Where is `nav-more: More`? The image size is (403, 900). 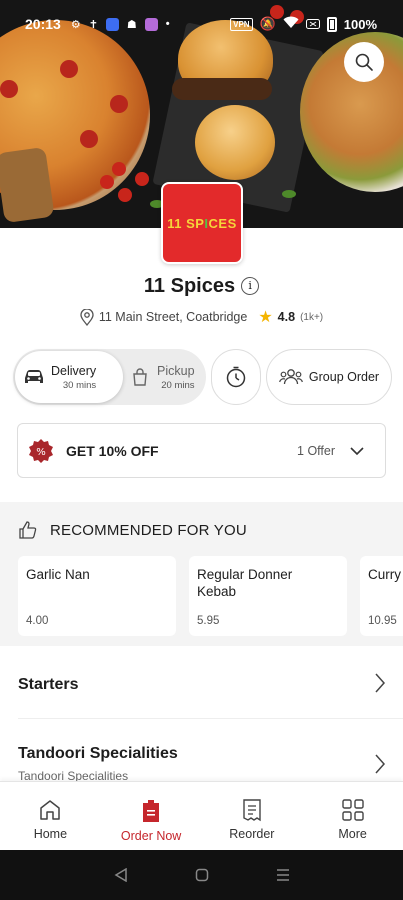 nav-more: More is located at coordinates (352, 816).